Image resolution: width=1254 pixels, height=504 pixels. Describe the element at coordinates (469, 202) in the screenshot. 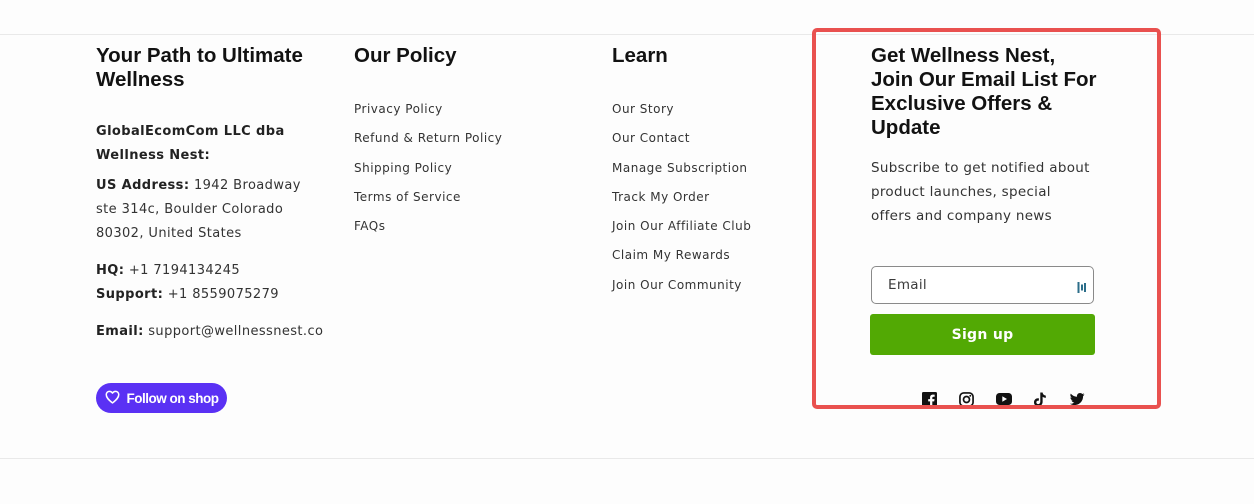

I see `policy-link-terms: Terms of Service` at that location.